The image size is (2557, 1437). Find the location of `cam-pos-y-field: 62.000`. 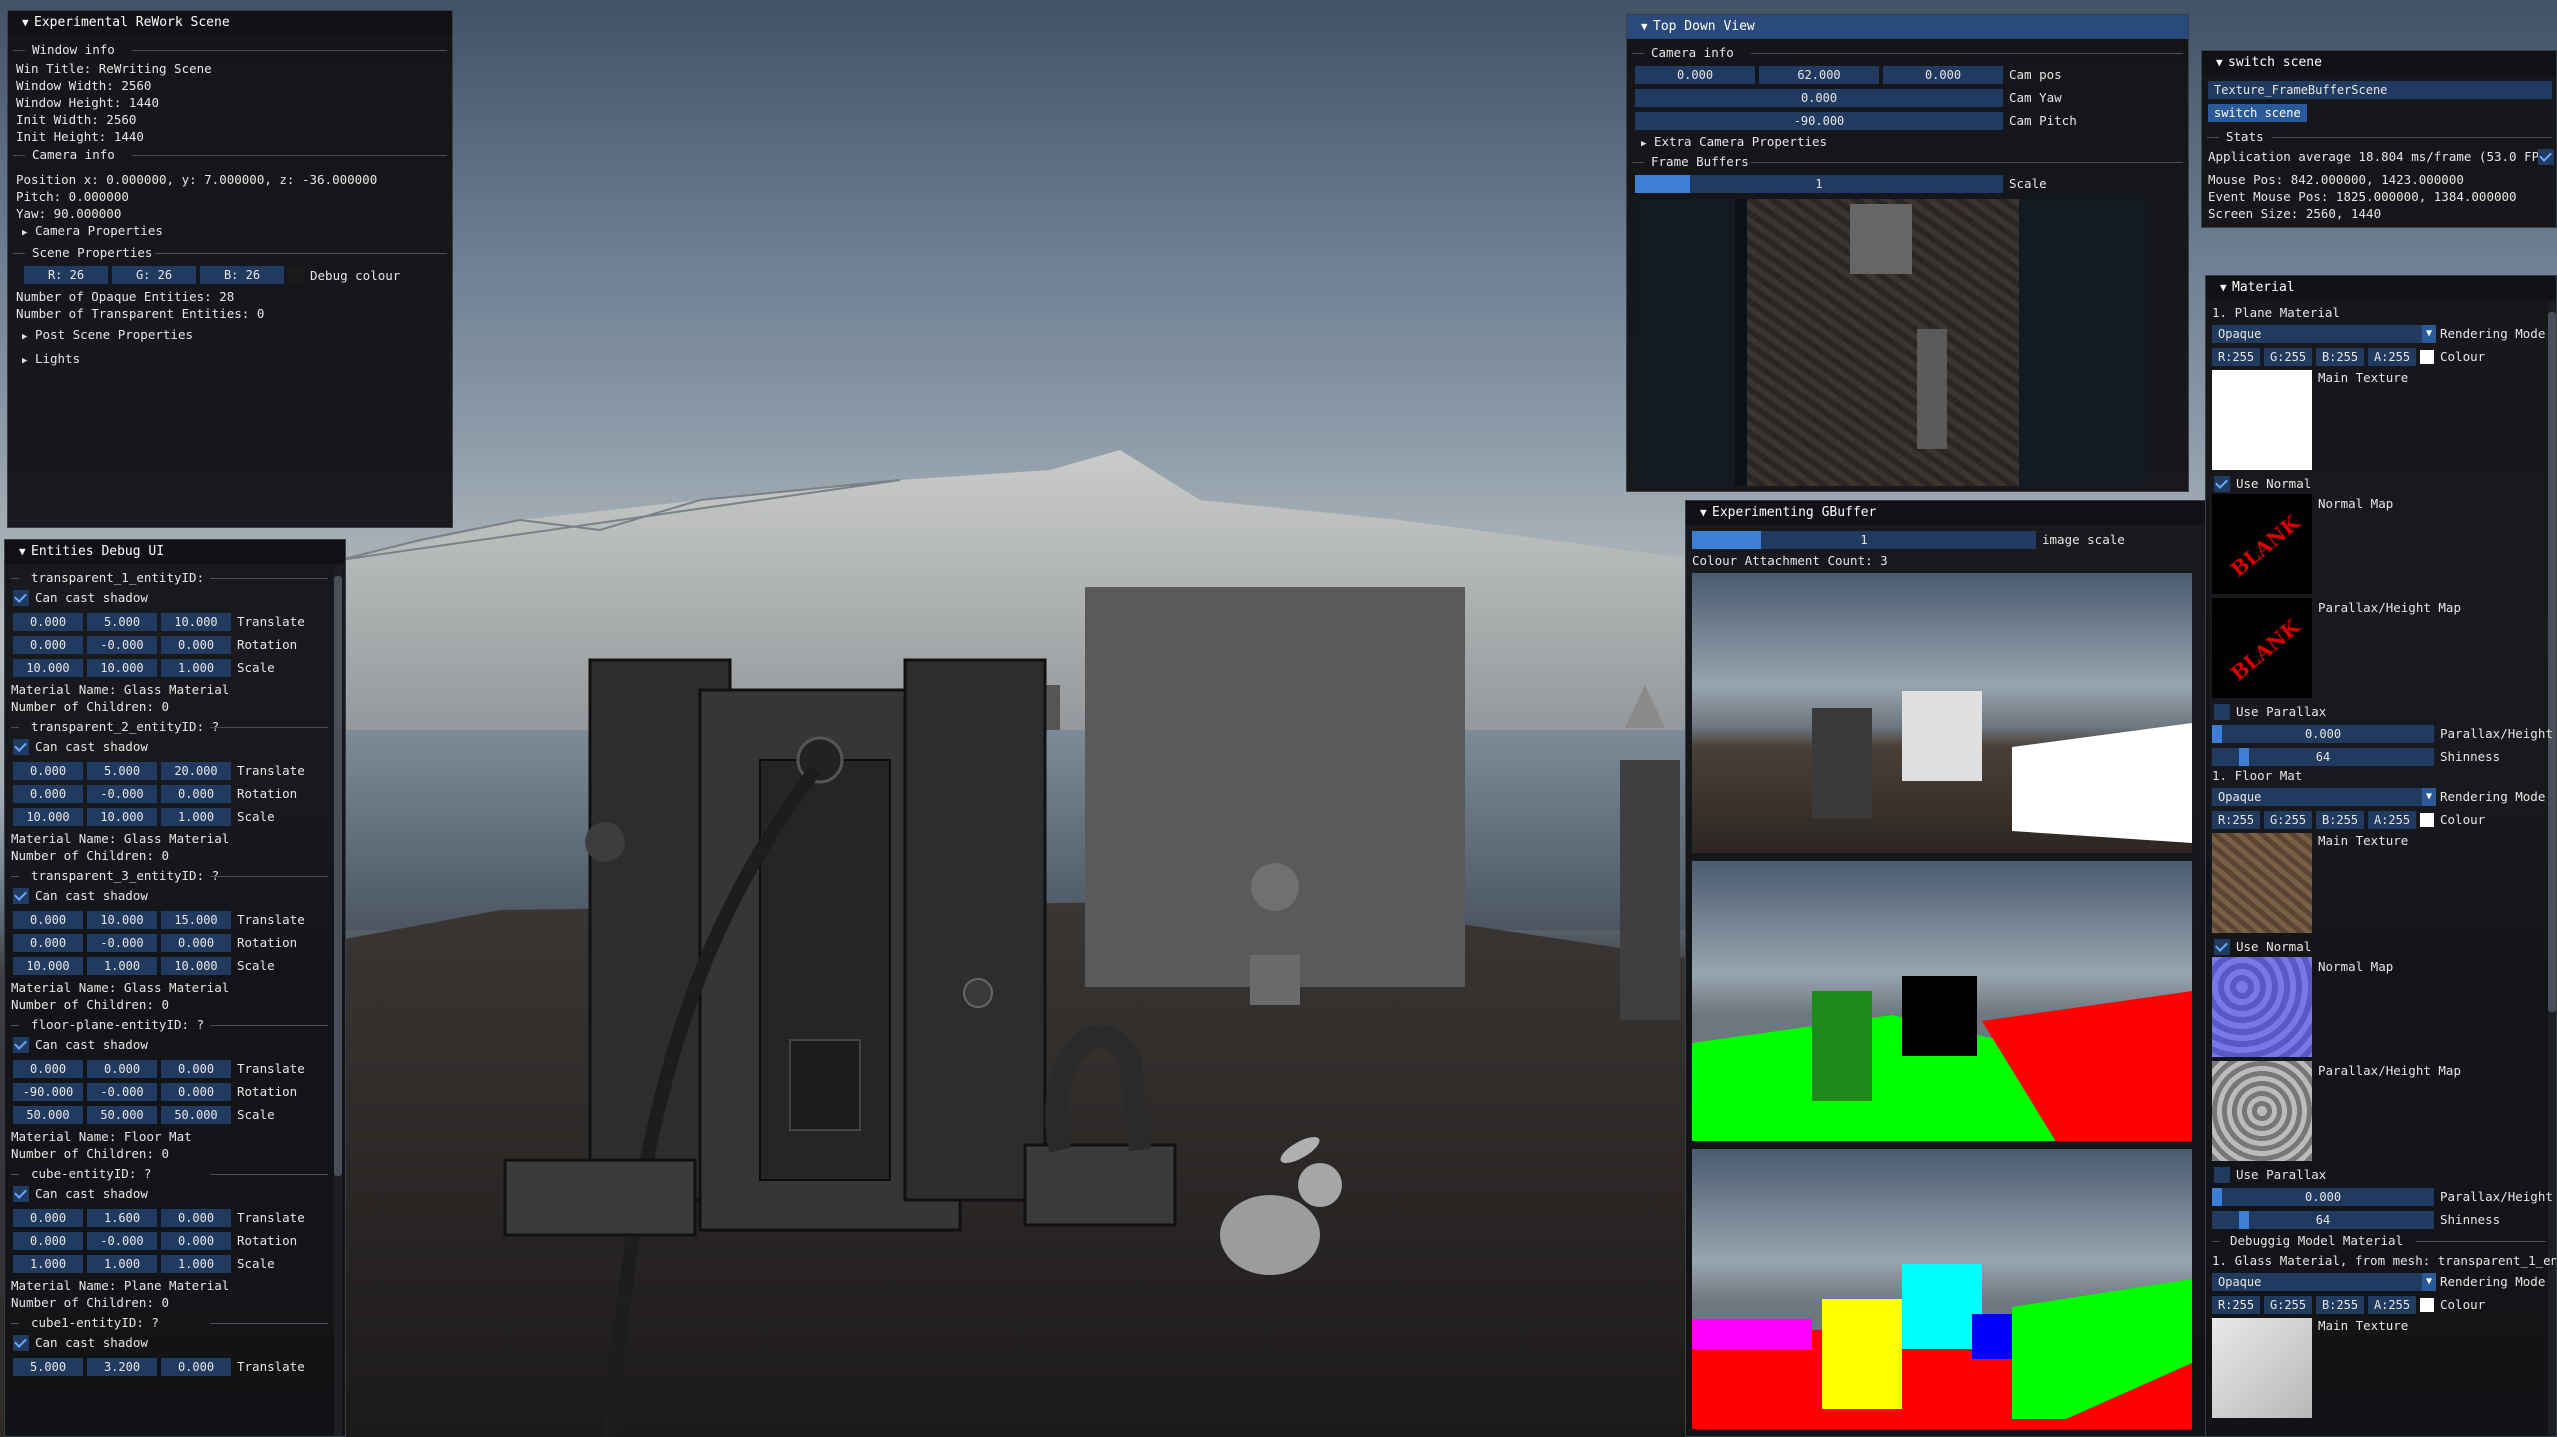

cam-pos-y-field: 62.000 is located at coordinates (1819, 75).